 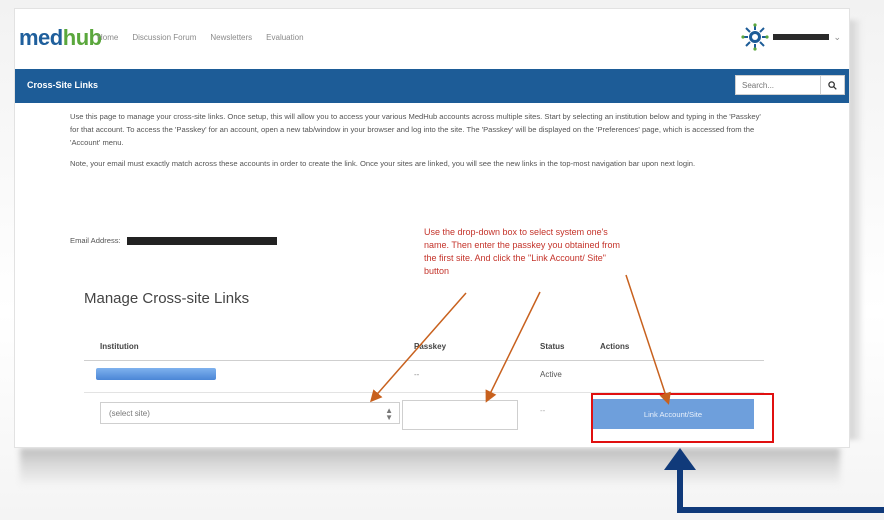 I want to click on nav-newsletters: Newsletters, so click(x=231, y=37).